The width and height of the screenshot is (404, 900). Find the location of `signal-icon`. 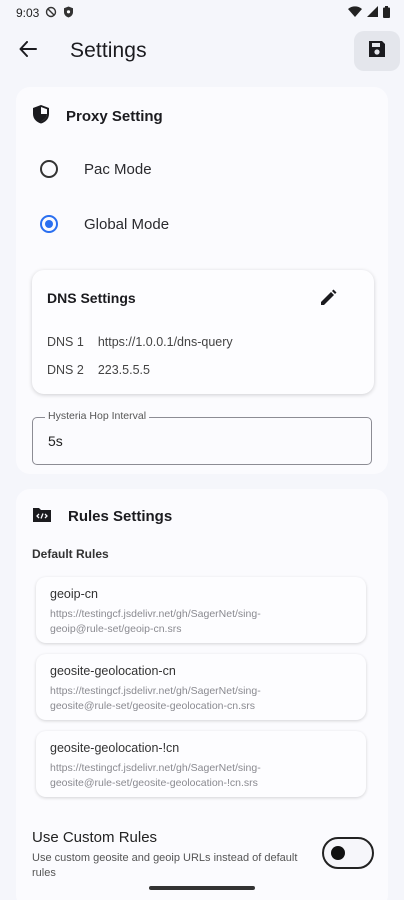

signal-icon is located at coordinates (372, 13).